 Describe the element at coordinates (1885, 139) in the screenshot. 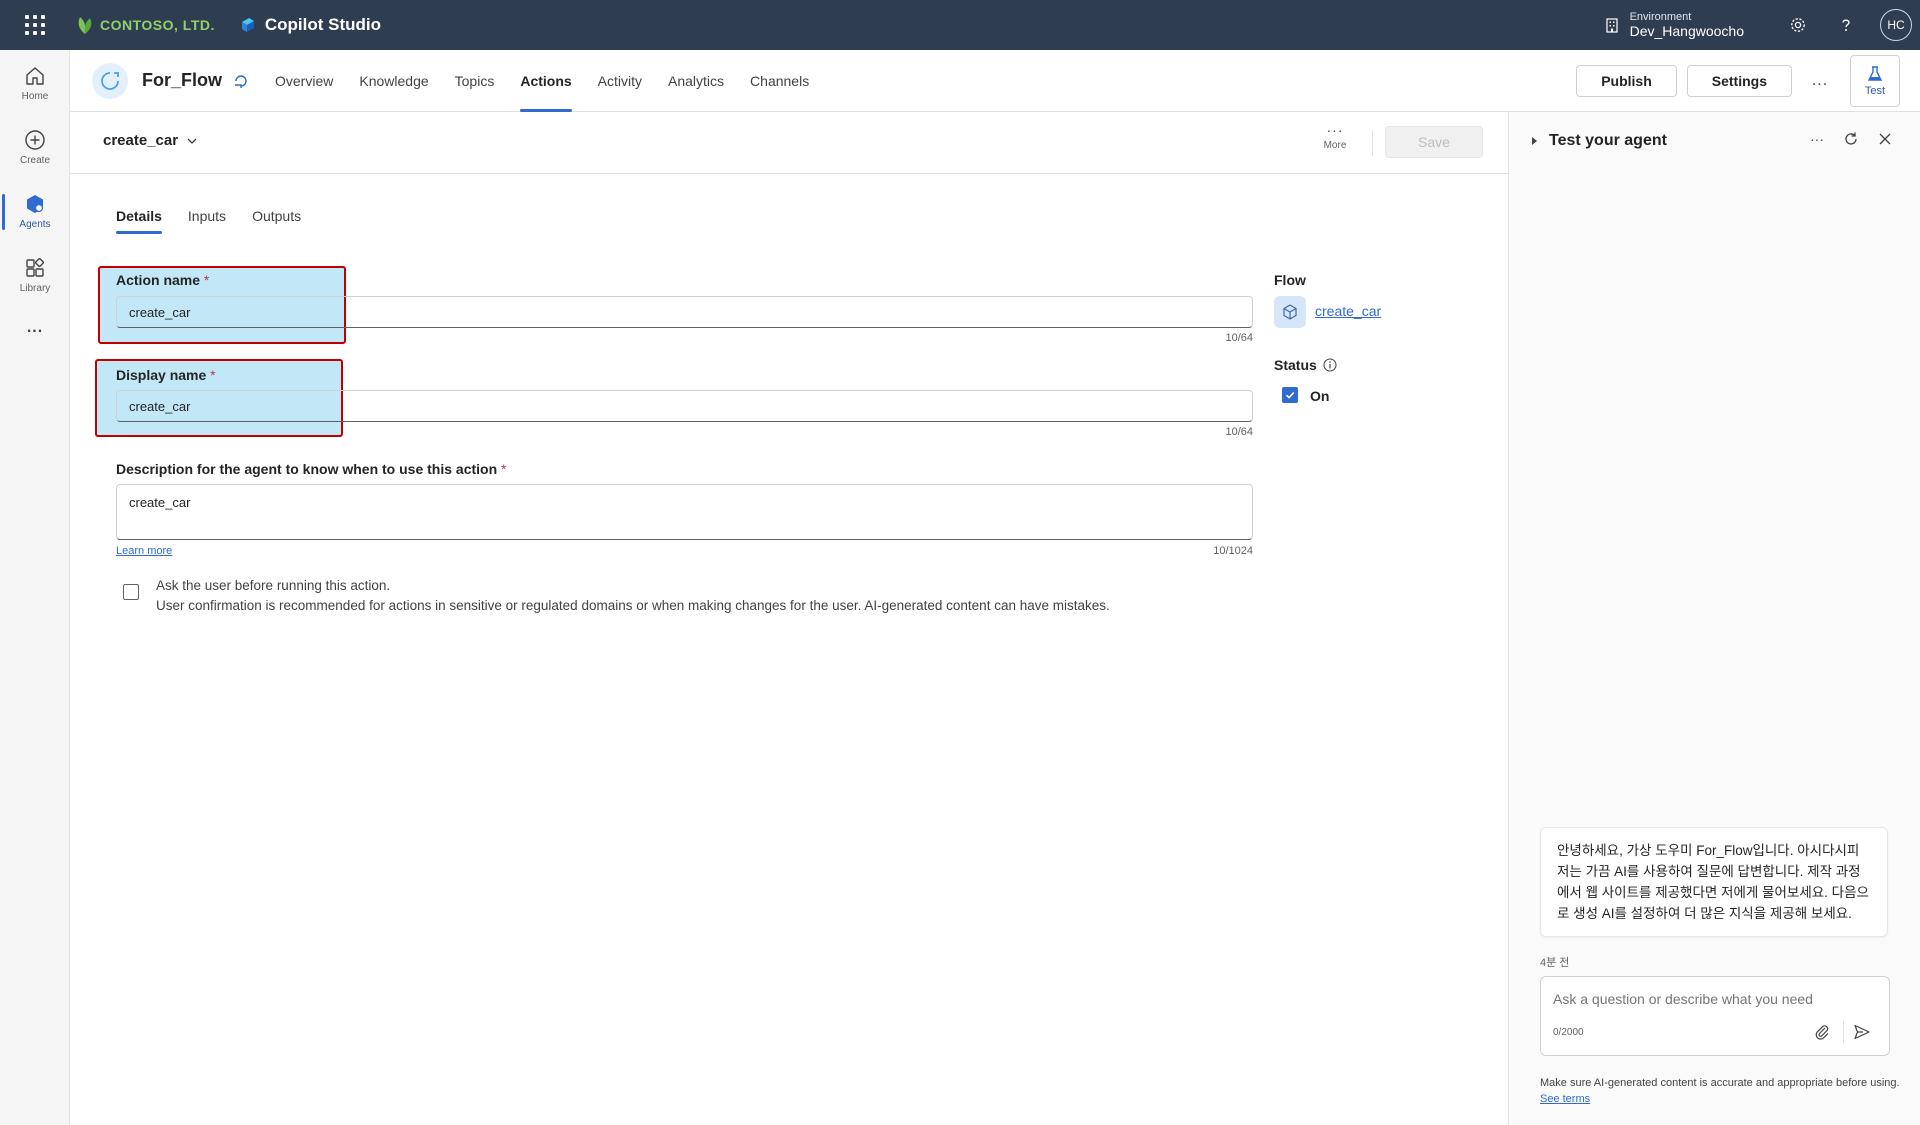

I see `close-icon` at that location.